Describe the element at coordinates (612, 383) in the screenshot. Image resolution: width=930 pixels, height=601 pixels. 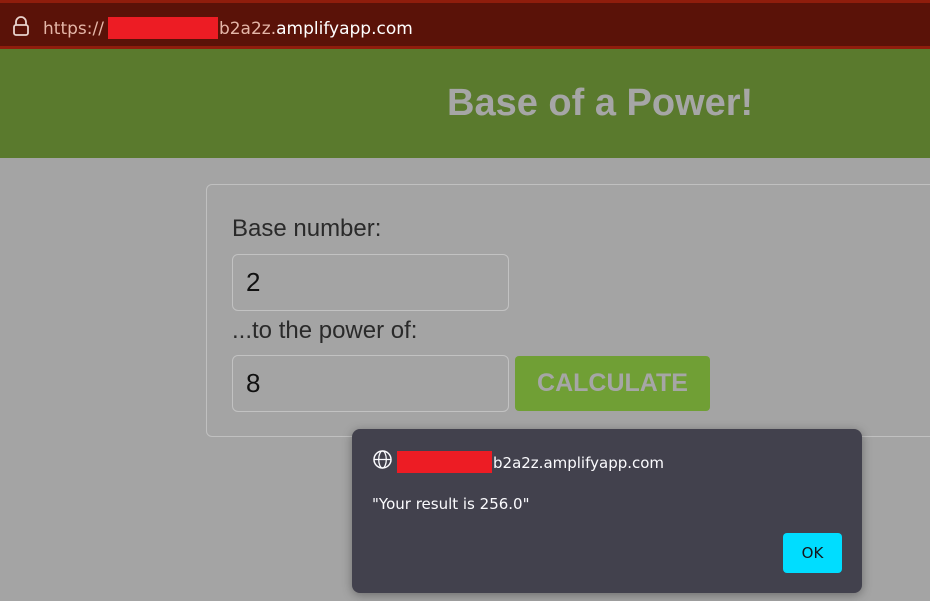
I see `calculate-button: CALCULATE` at that location.